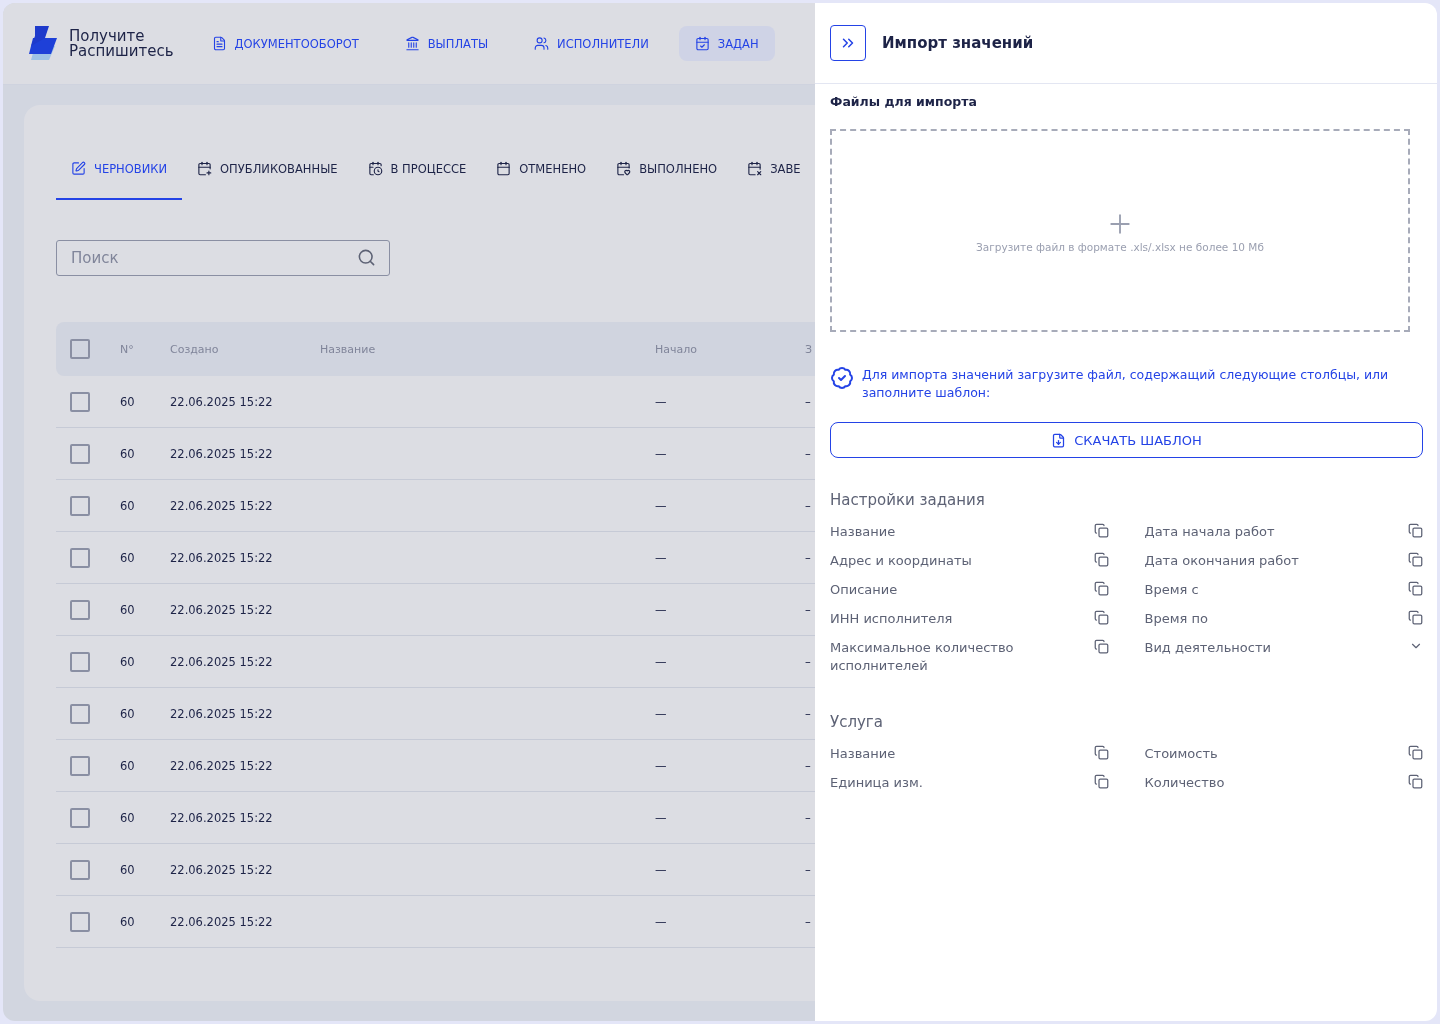 This screenshot has height=1024, width=1440. I want to click on info-text: Для импорта значений загрузите файл, содержащий следующие столбцы, или заполните шаблон:, so click(1126, 384).